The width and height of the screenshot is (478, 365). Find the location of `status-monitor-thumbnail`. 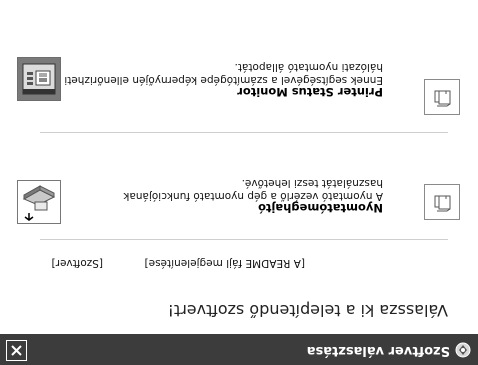

status-monitor-thumbnail is located at coordinates (39, 79).